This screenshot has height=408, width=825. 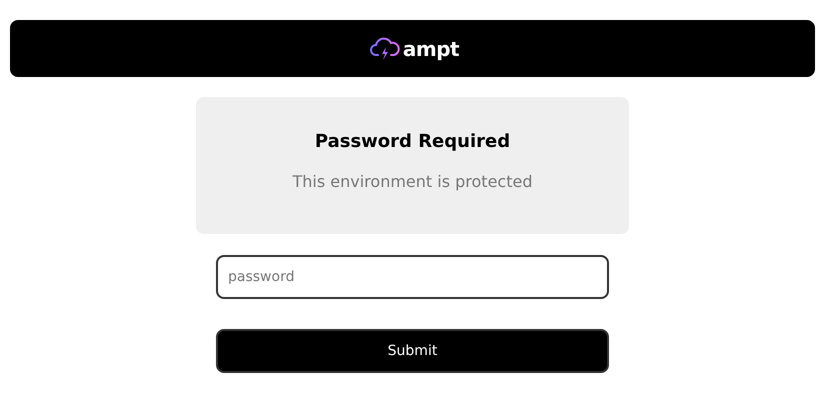 I want to click on logo-text: ampt, so click(x=431, y=48).